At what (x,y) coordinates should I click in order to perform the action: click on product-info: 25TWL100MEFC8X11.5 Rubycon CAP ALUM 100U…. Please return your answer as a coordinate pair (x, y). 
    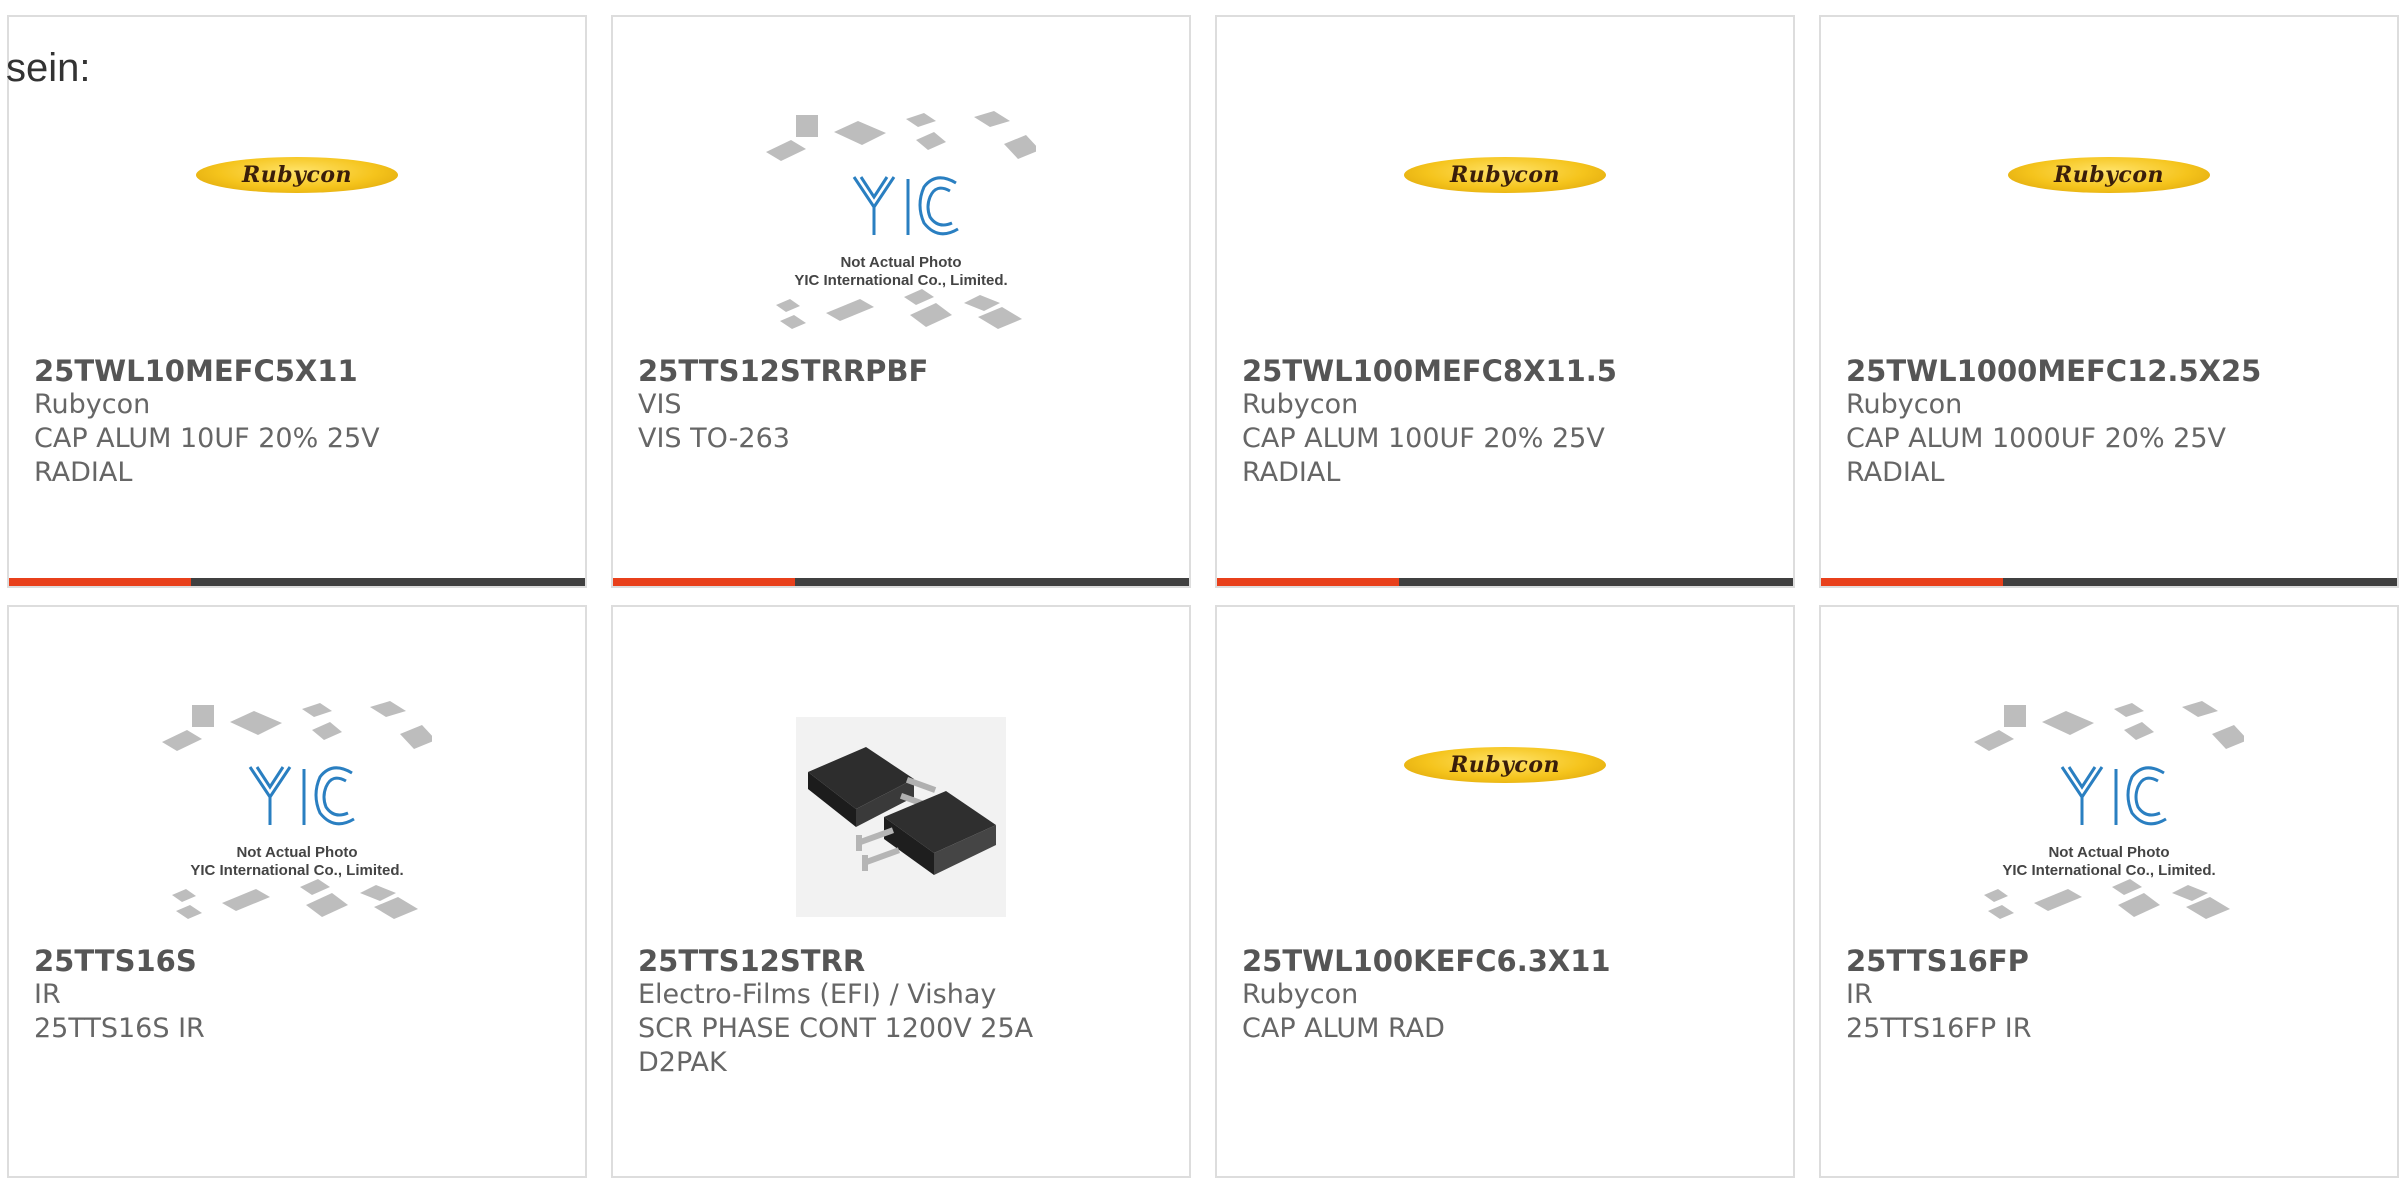
    Looking at the image, I should click on (1507, 422).